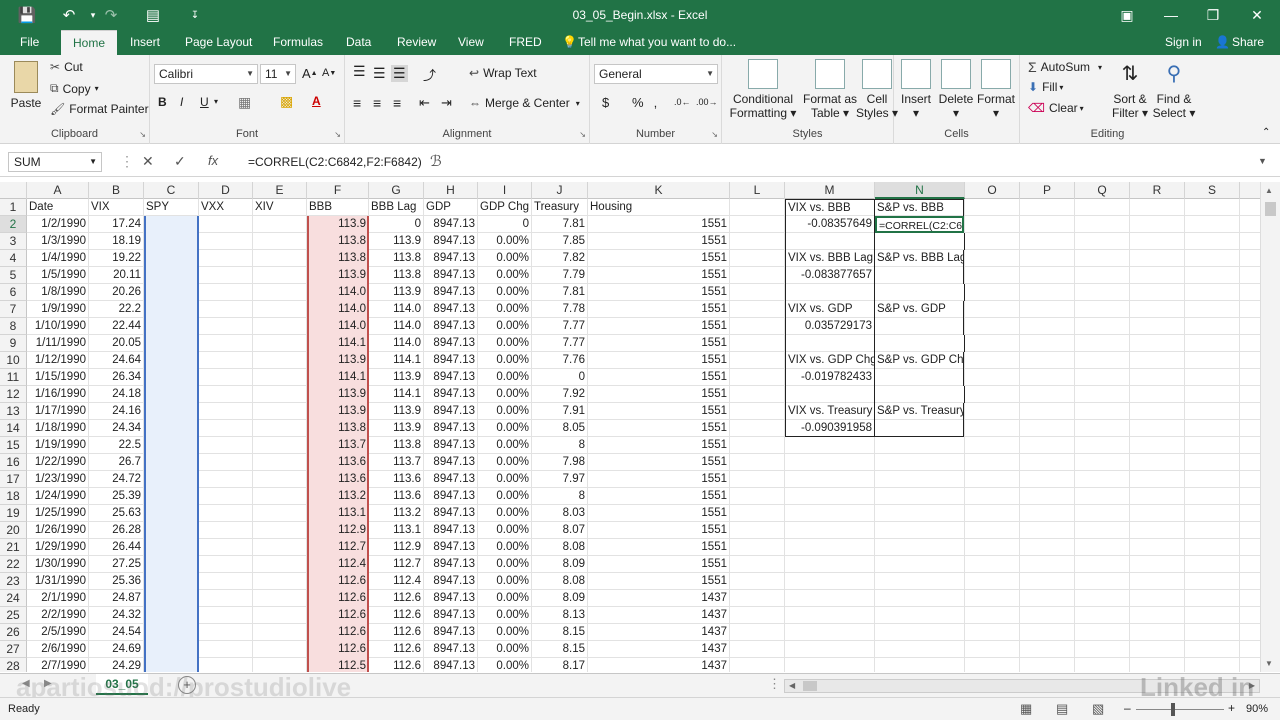  What do you see at coordinates (396, 258) in the screenshot?
I see `cell: 113.8` at bounding box center [396, 258].